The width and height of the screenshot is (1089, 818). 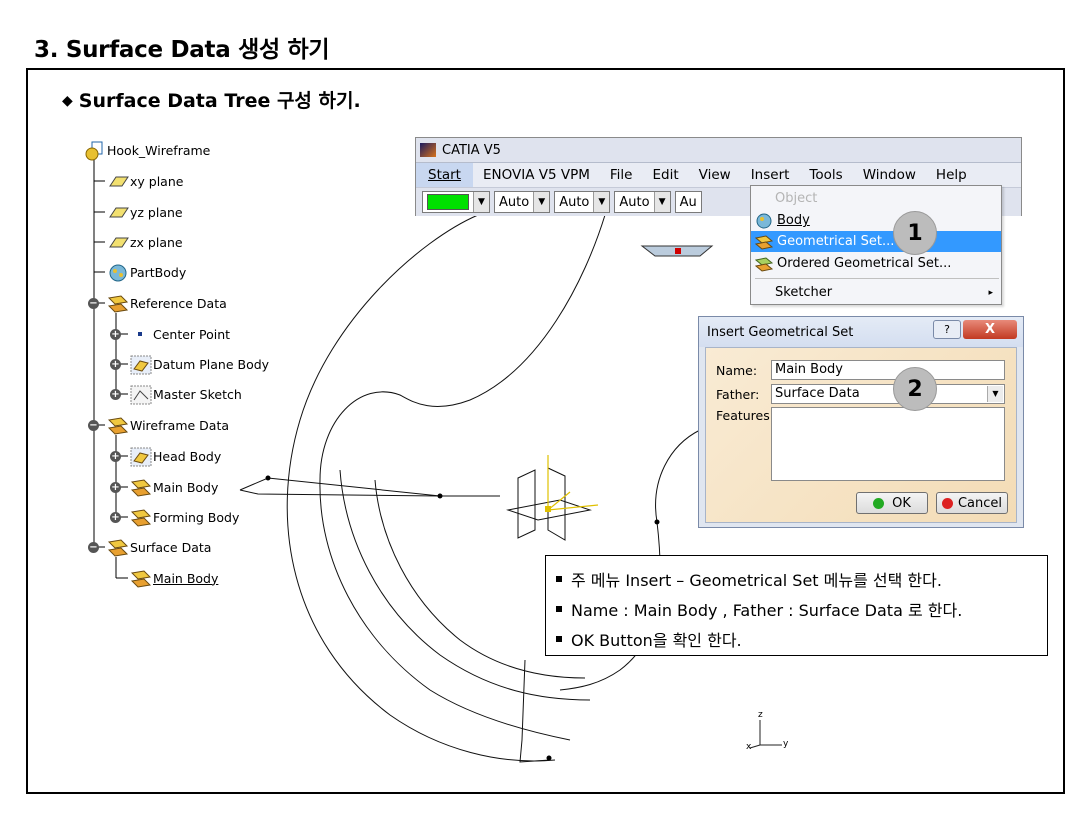 I want to click on father-label: Father:, so click(x=738, y=394).